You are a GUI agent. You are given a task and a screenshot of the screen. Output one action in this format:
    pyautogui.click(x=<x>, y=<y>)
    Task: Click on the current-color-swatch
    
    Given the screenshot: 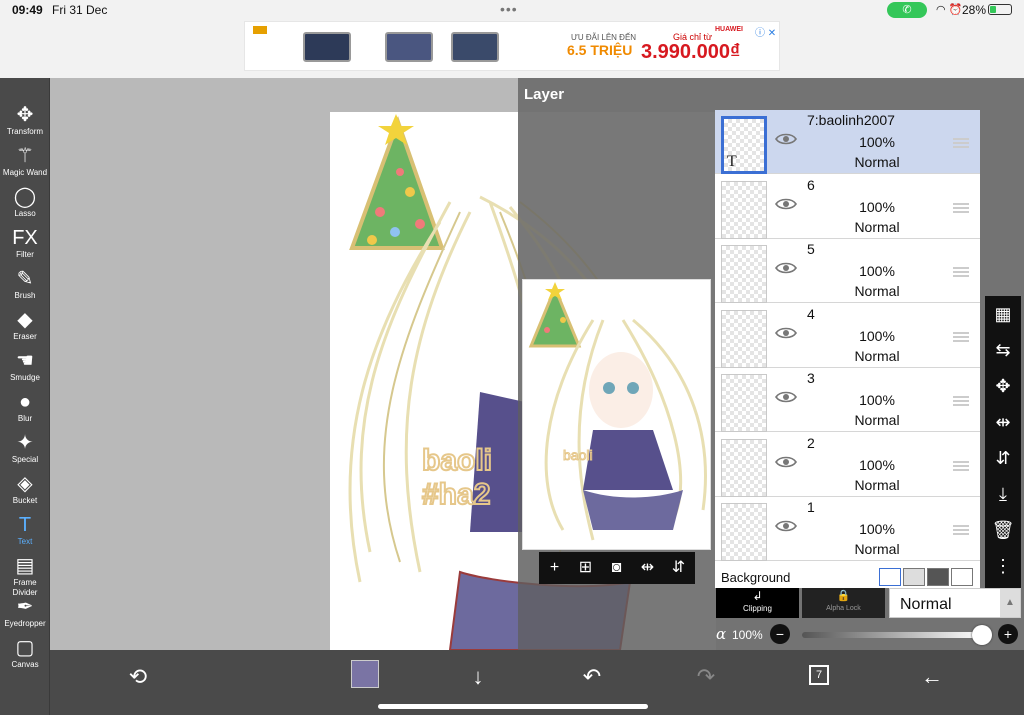 What is the action you would take?
    pyautogui.click(x=365, y=674)
    